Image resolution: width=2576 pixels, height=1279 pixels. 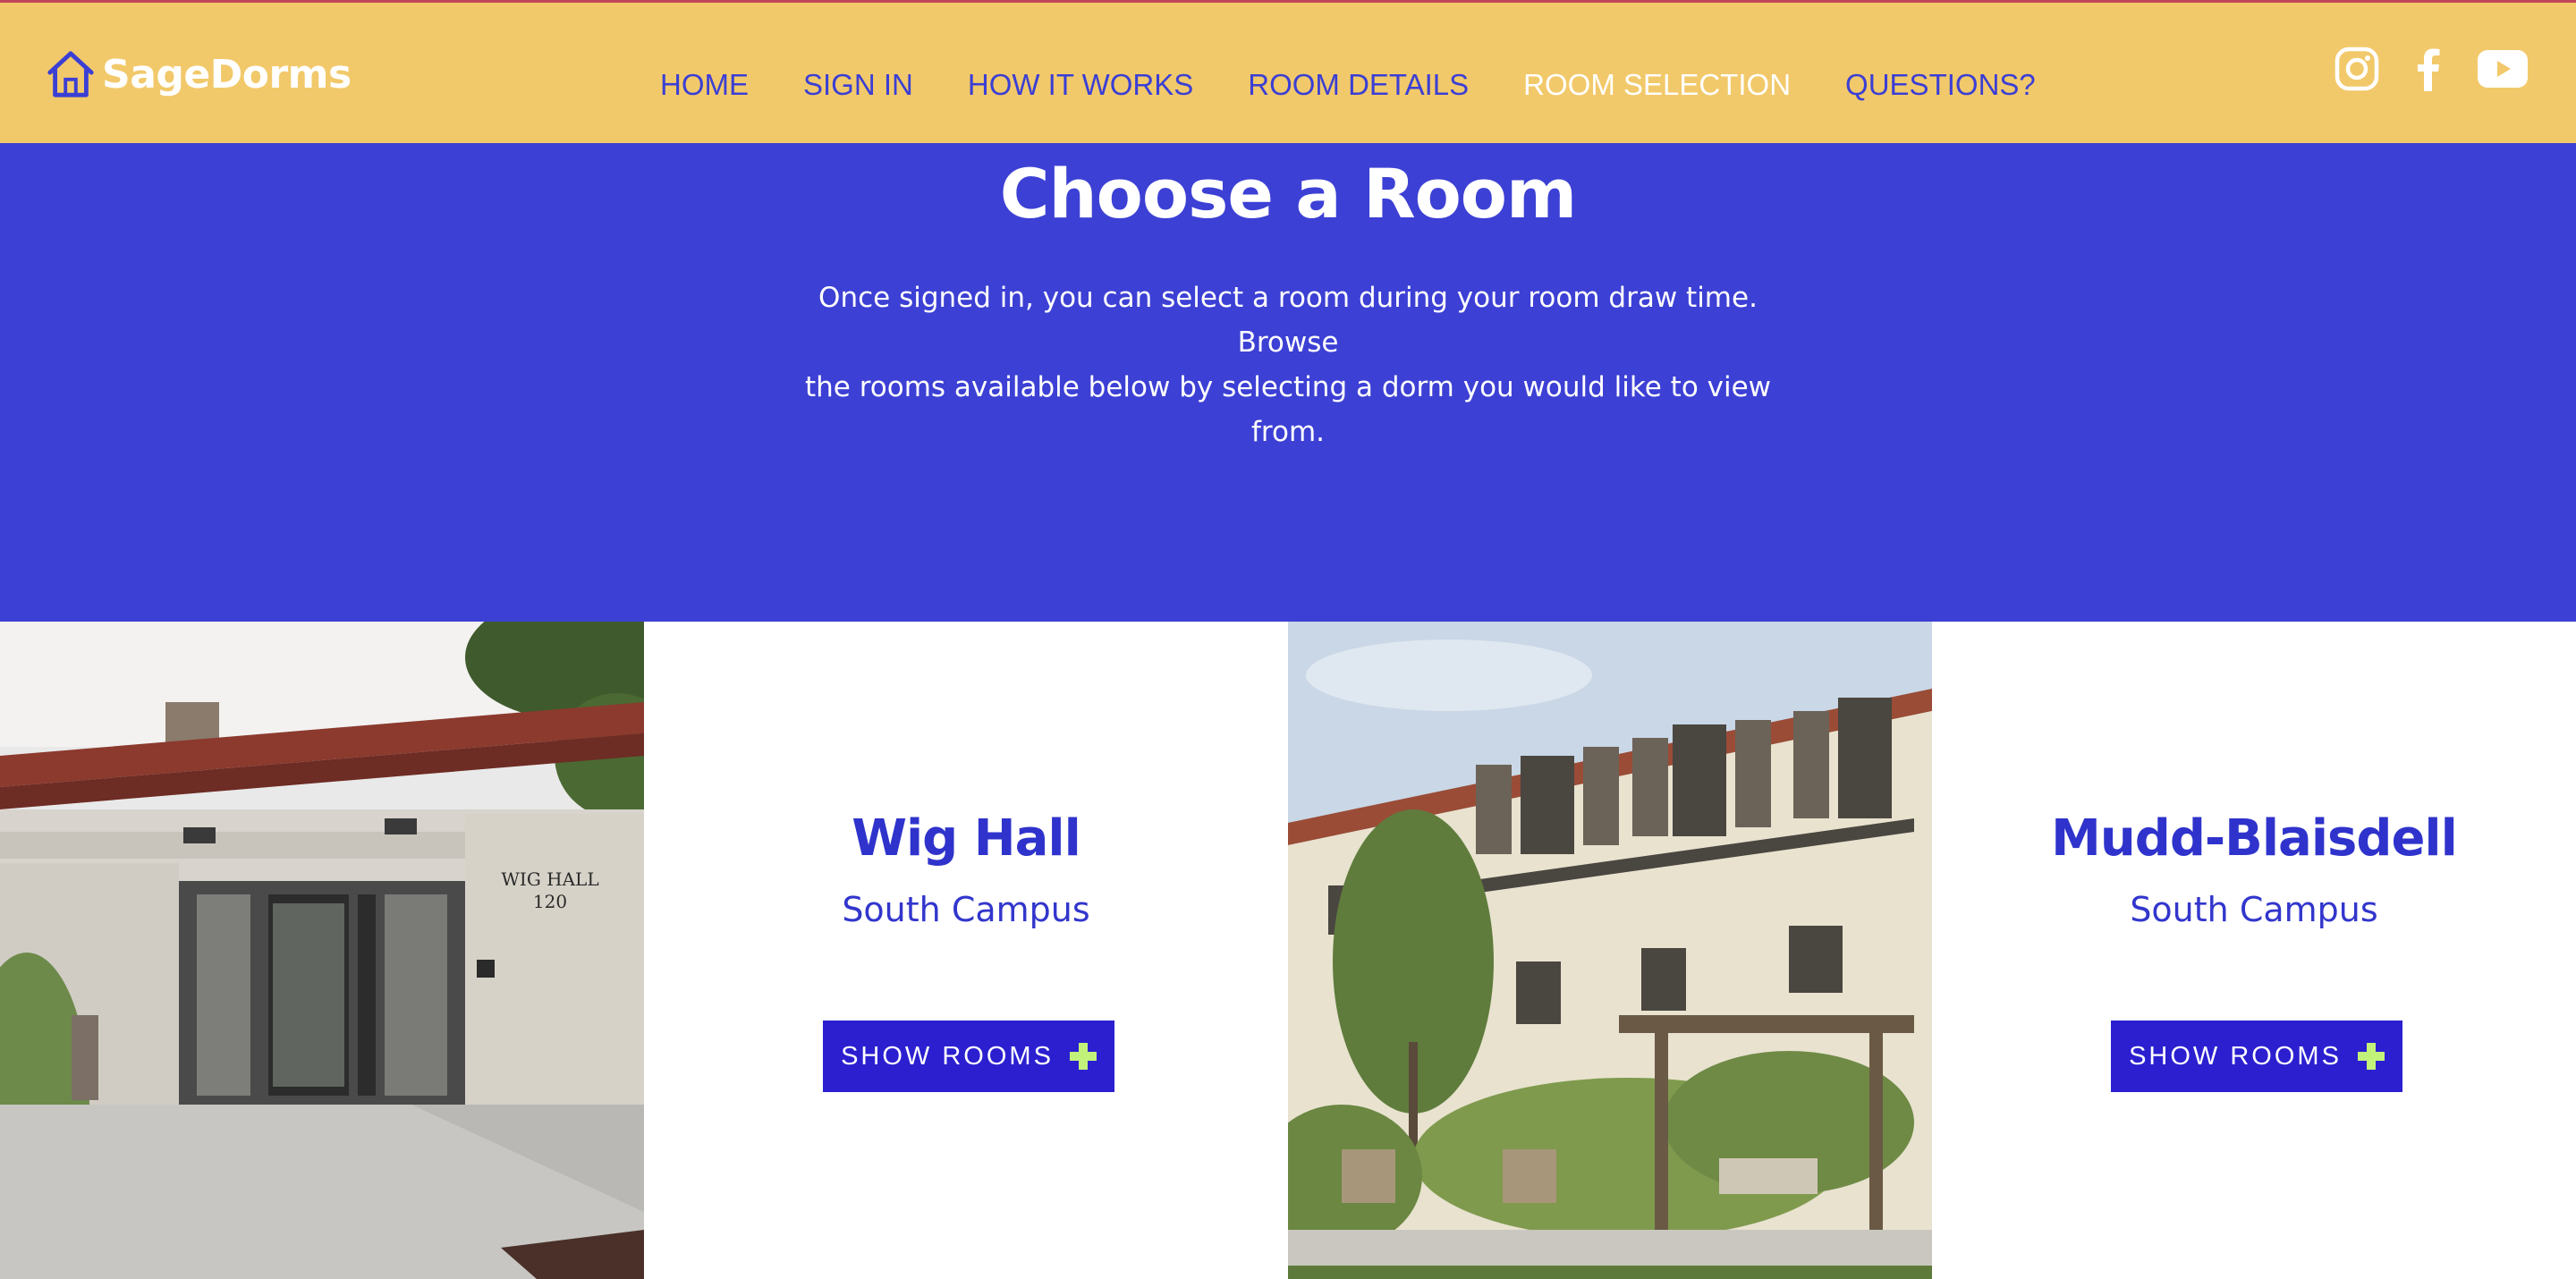 What do you see at coordinates (966, 951) in the screenshot?
I see `dorm-card-wig-hall: Wig Hall South Campus SHOW ROOMS` at bounding box center [966, 951].